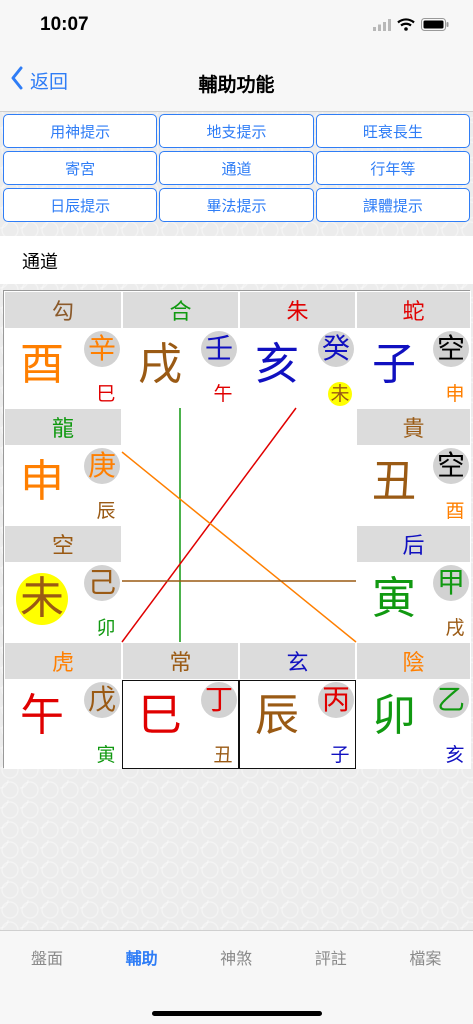 The width and height of the screenshot is (473, 1024). I want to click on function-button-3: 寄宮, so click(80, 168).